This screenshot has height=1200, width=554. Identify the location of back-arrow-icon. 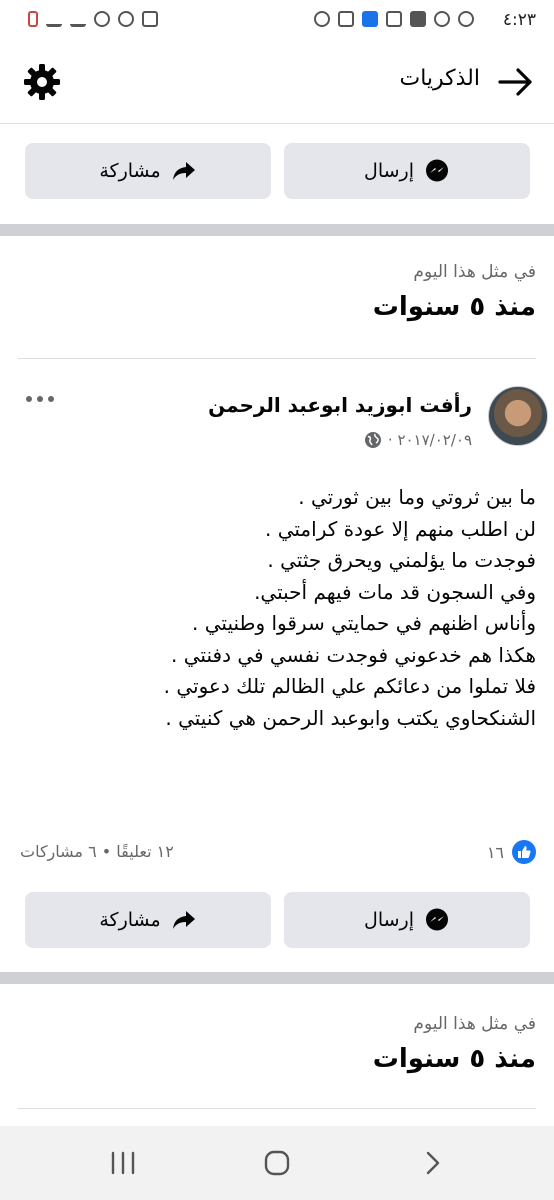
(516, 82).